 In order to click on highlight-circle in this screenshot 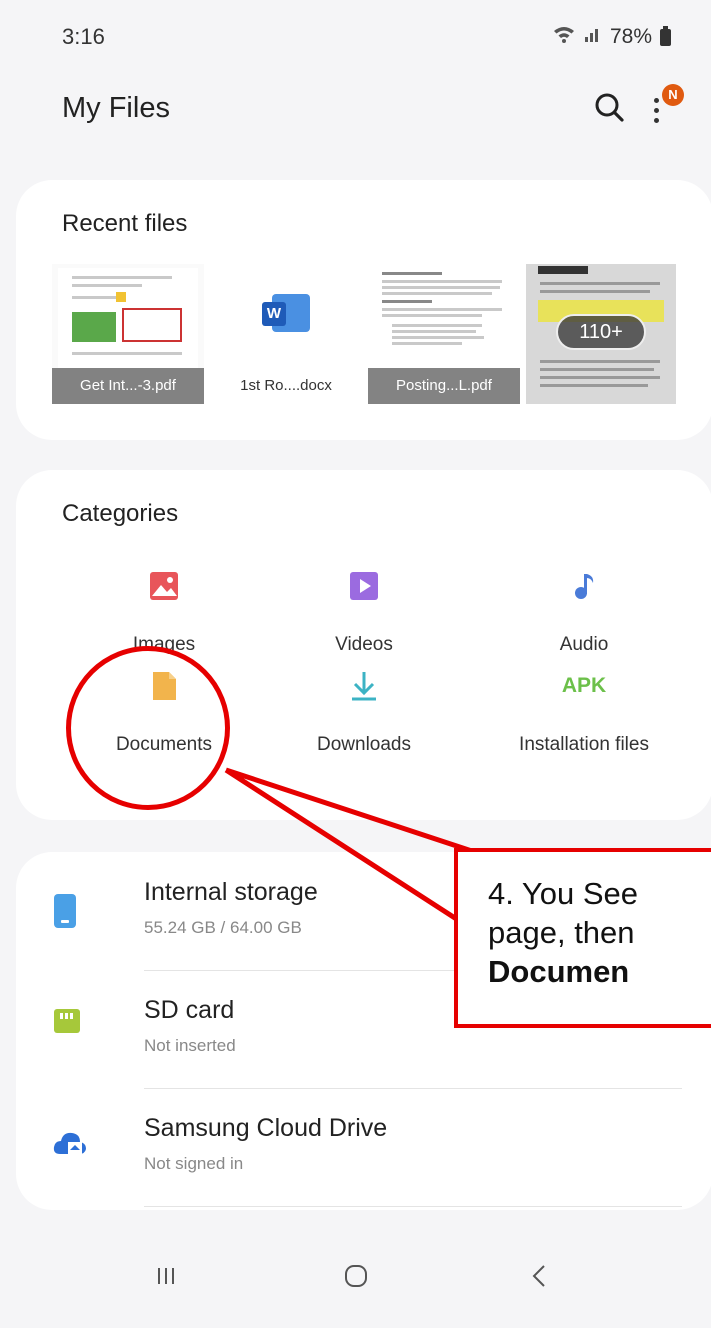, I will do `click(148, 728)`.